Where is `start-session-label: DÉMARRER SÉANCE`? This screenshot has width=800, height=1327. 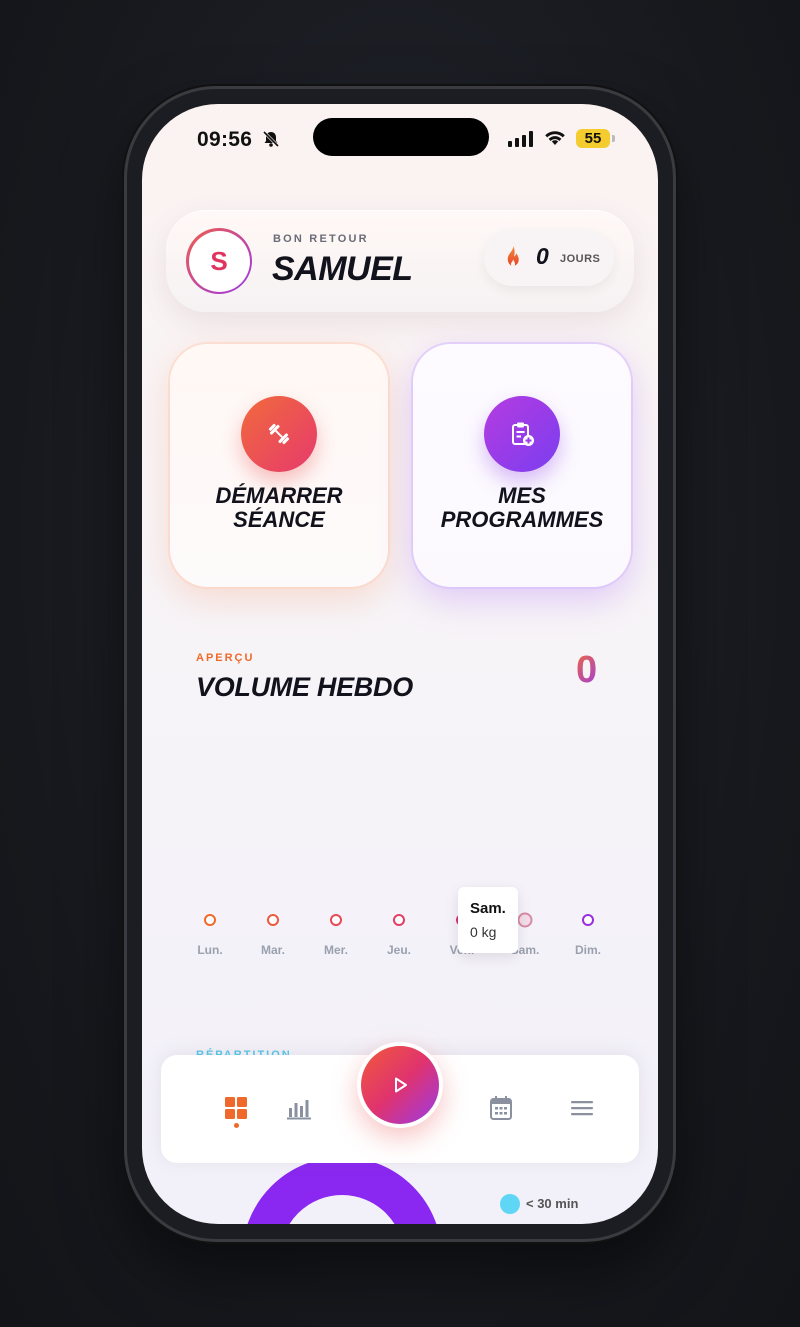 start-session-label: DÉMARRER SÉANCE is located at coordinates (279, 507).